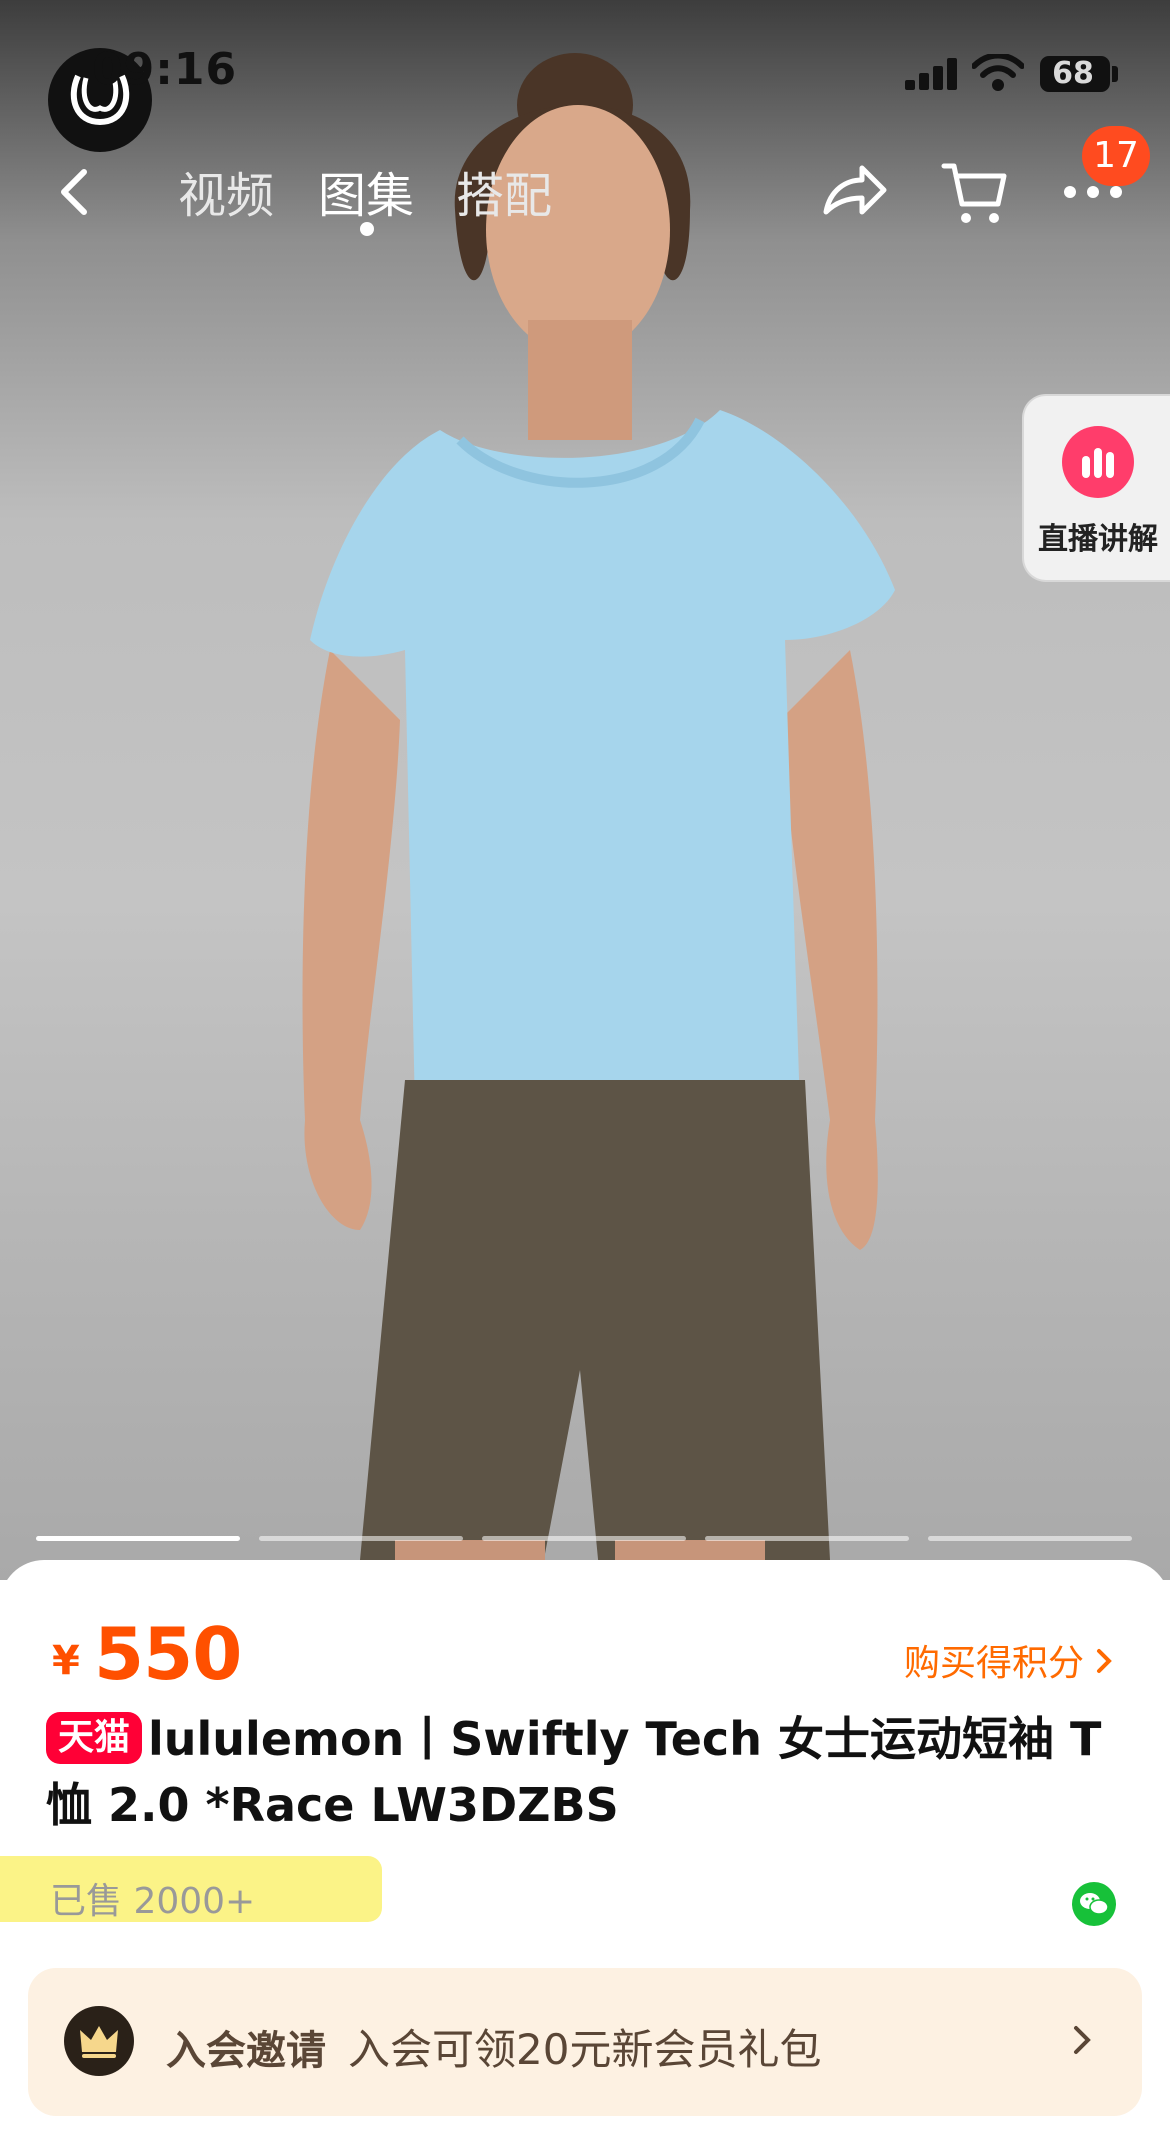 This screenshot has width=1170, height=2145. I want to click on battery-cap, so click(1115, 74).